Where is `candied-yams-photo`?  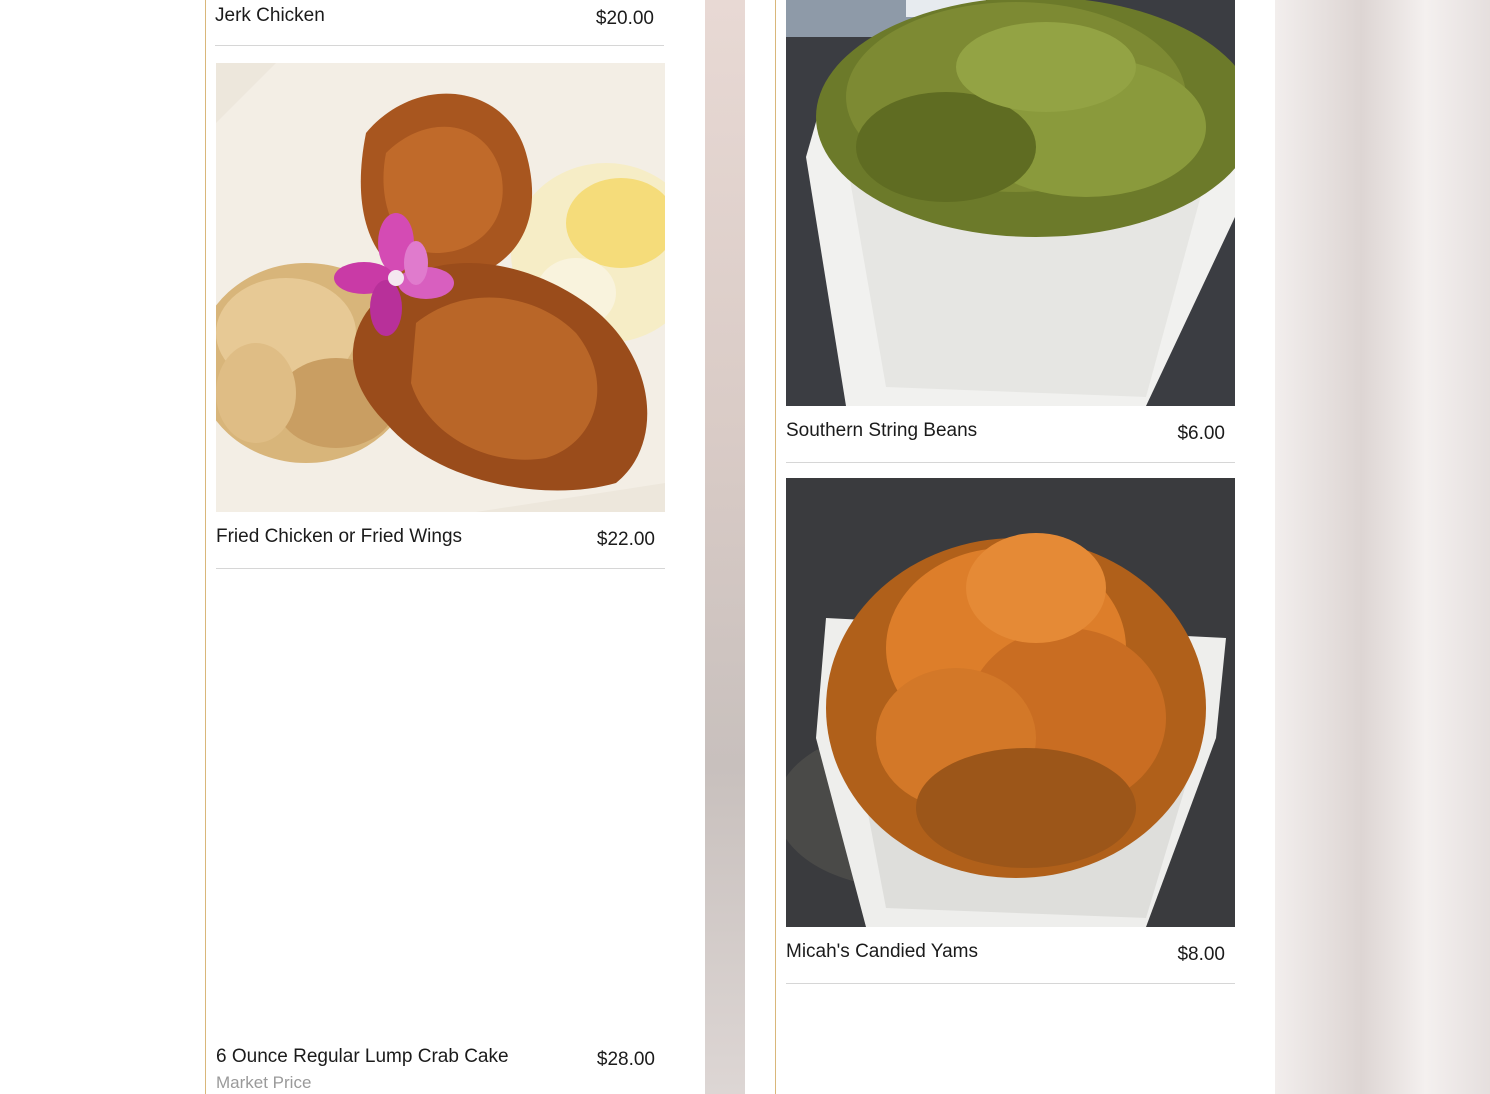 candied-yams-photo is located at coordinates (1010, 702).